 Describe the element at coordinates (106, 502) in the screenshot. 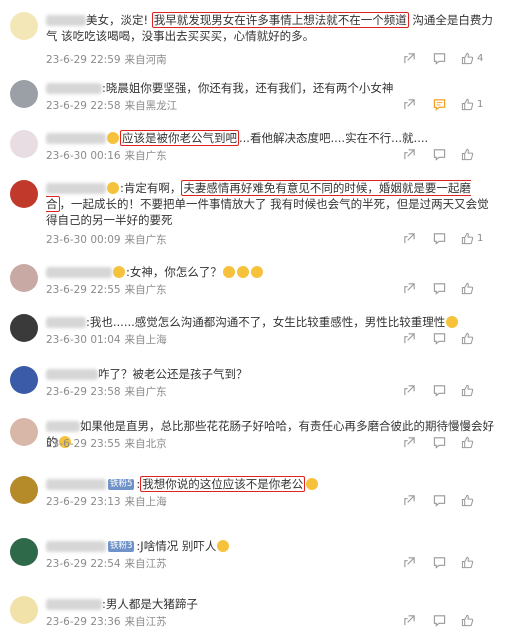

I see `comment-meta: 23-6-29 23:13 来自上海` at that location.